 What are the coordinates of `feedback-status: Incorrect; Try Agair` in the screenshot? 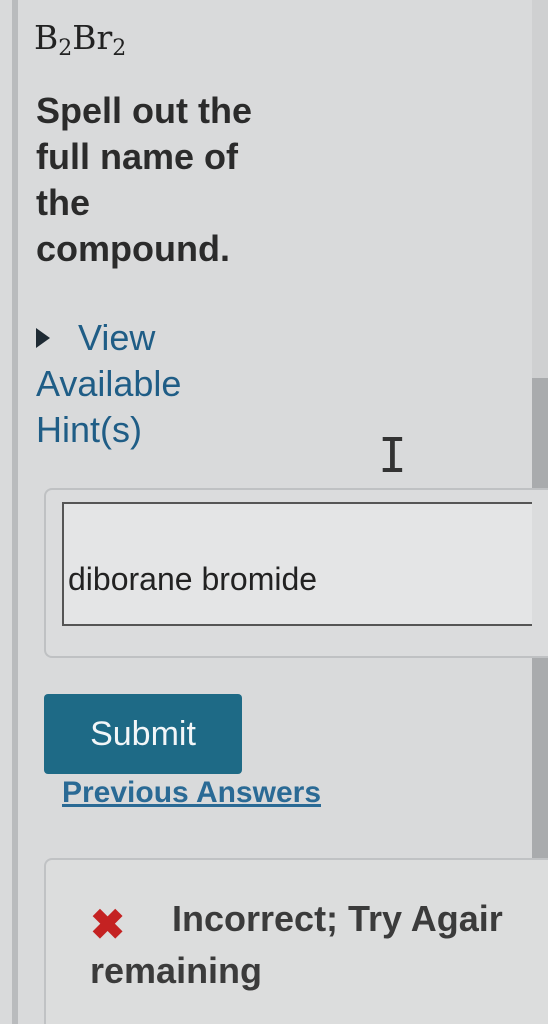 It's located at (337, 918).